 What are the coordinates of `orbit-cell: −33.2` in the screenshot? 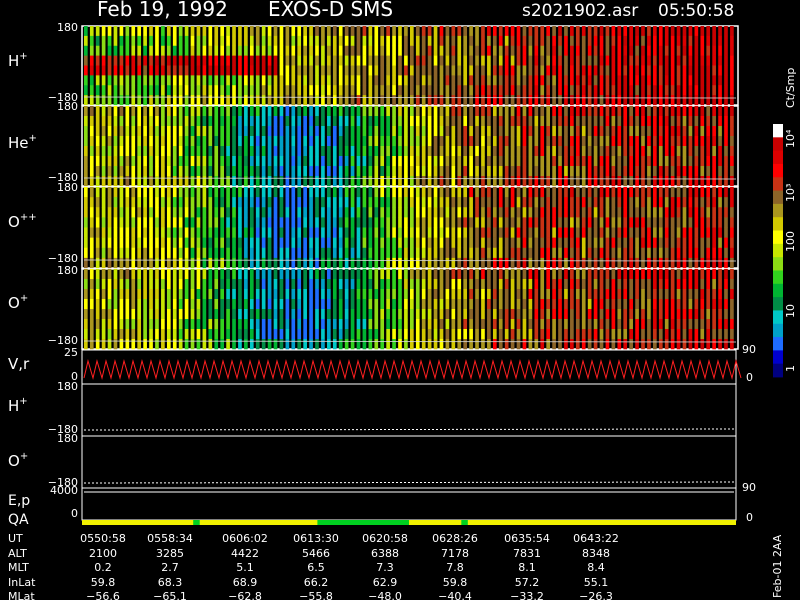 It's located at (527, 595).